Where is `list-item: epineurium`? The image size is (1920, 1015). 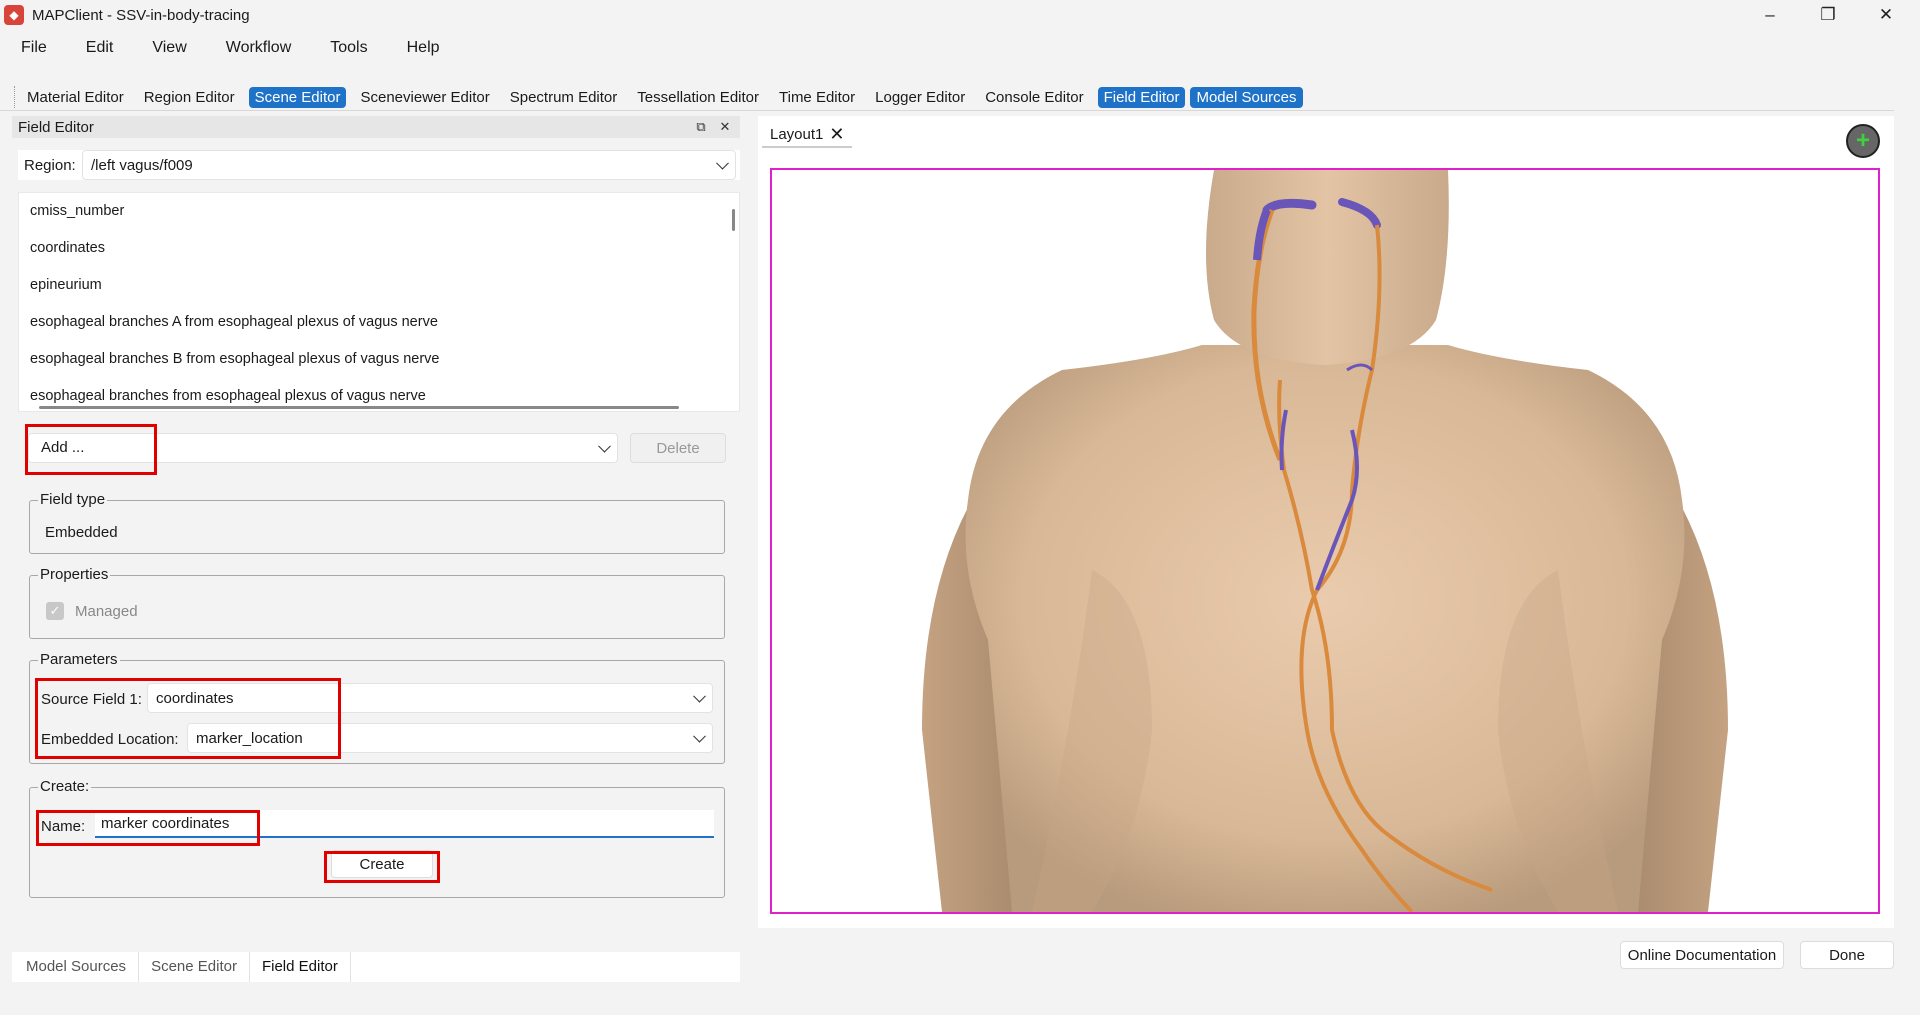
list-item: epineurium is located at coordinates (379, 285).